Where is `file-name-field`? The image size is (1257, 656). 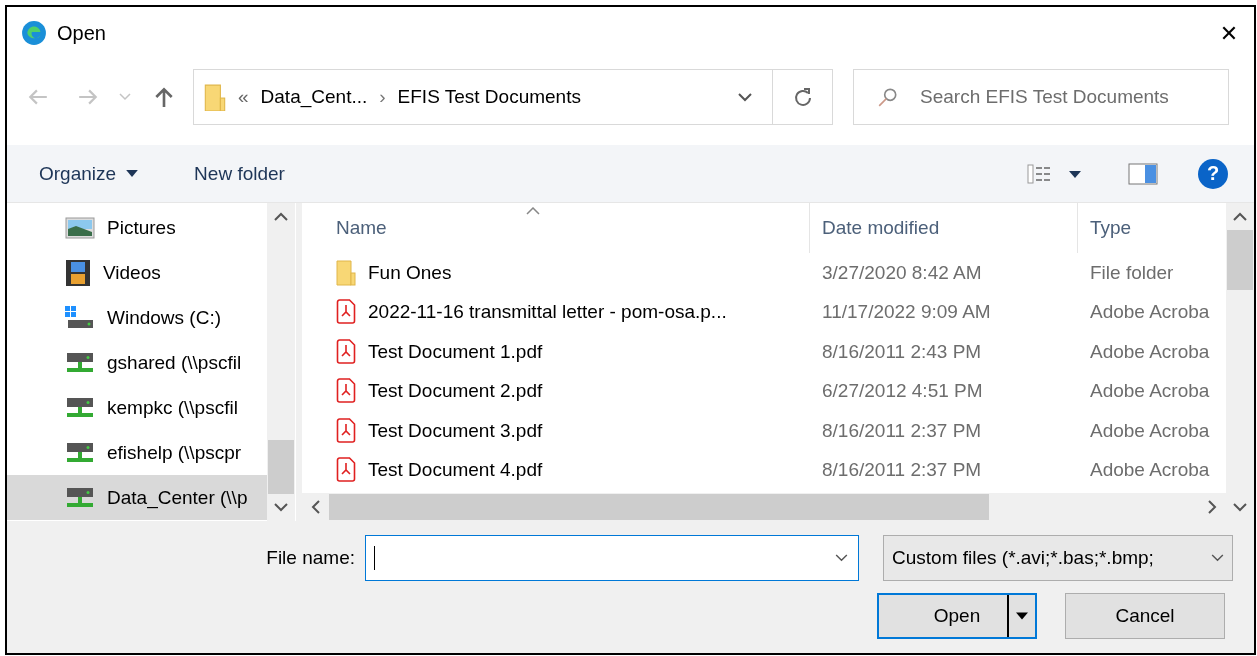 file-name-field is located at coordinates (612, 558).